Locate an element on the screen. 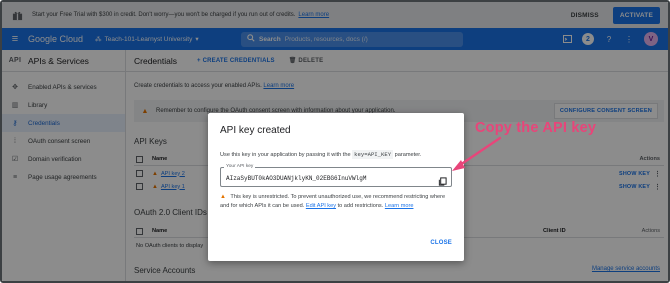 The width and height of the screenshot is (670, 283). close-button: CLOSE is located at coordinates (441, 243).